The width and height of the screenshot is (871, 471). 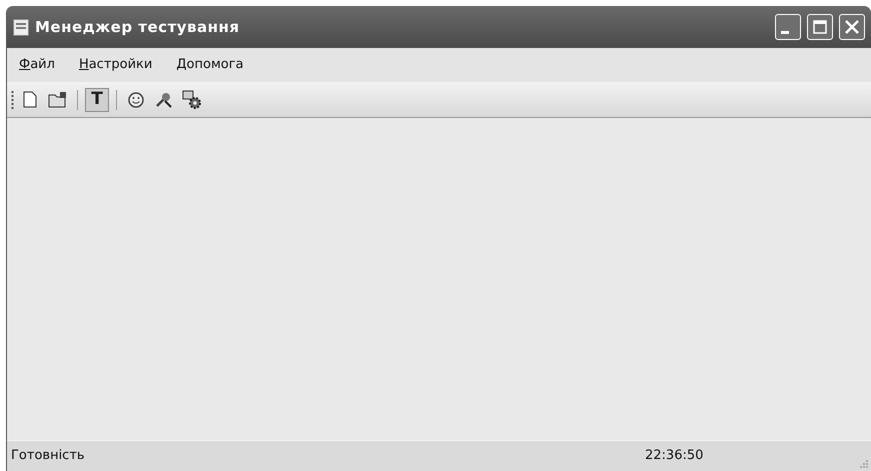 I want to click on maximize-icon, so click(x=820, y=27).